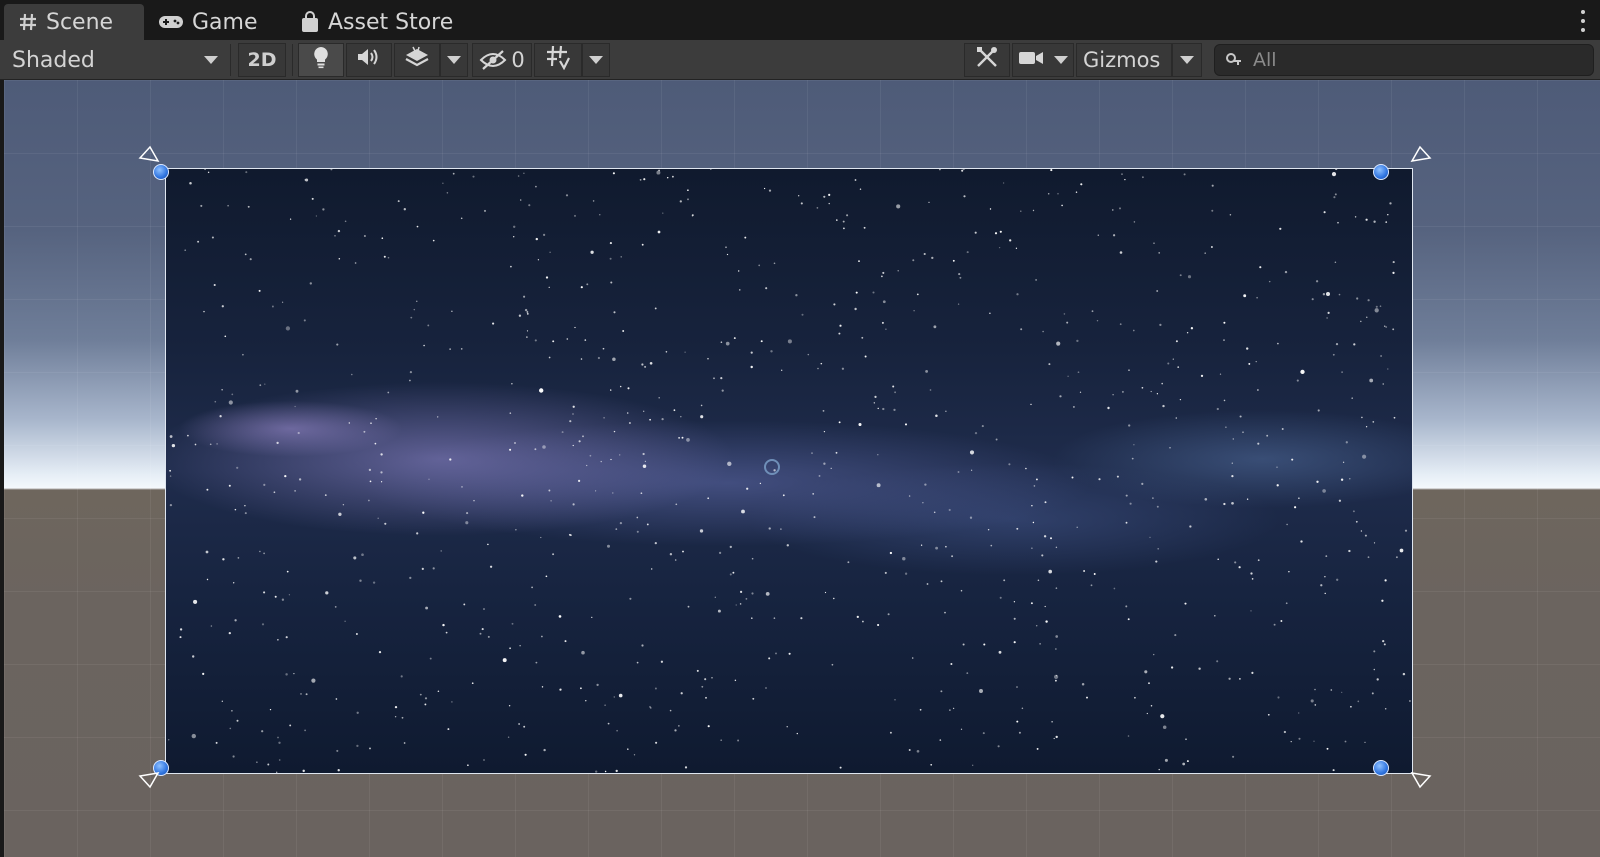  Describe the element at coordinates (149, 155) in the screenshot. I see `rotate-handle-top-left` at that location.